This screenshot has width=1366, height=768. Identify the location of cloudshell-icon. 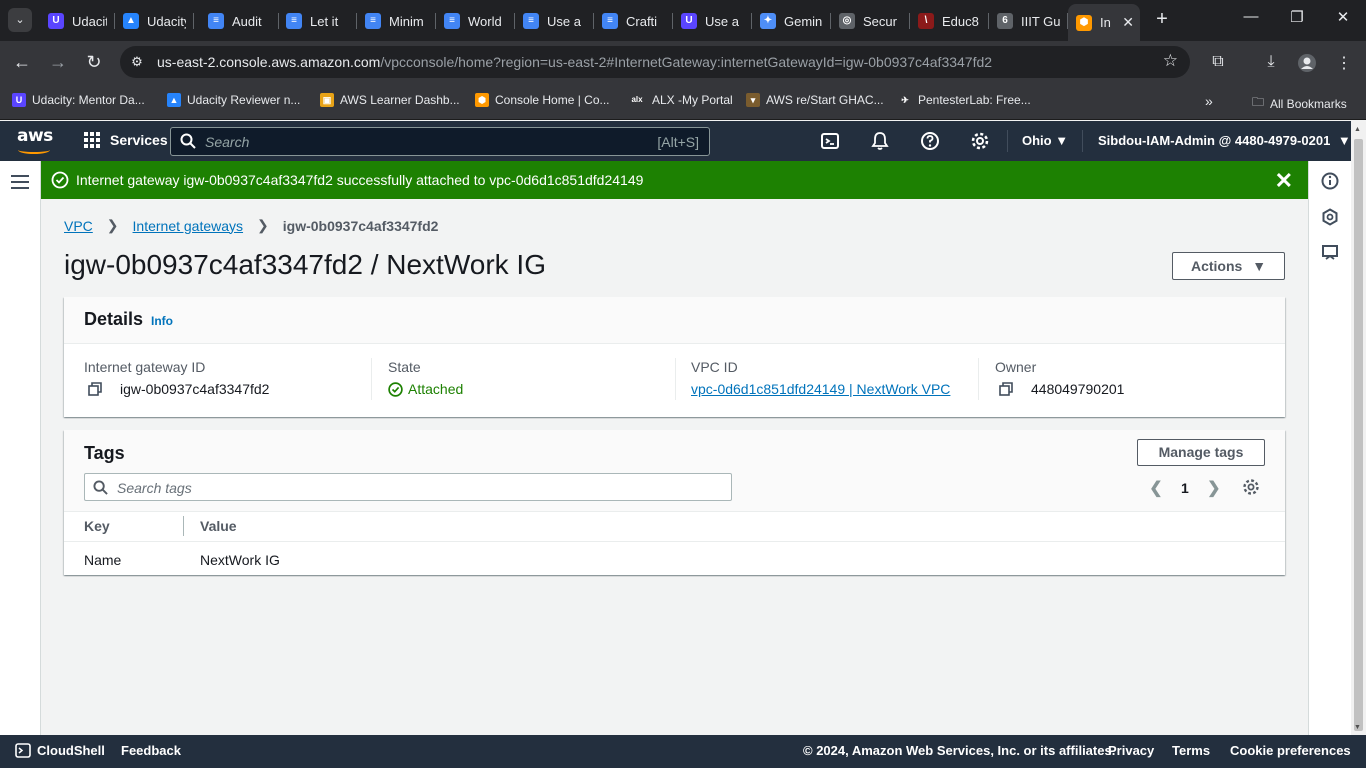
(830, 141).